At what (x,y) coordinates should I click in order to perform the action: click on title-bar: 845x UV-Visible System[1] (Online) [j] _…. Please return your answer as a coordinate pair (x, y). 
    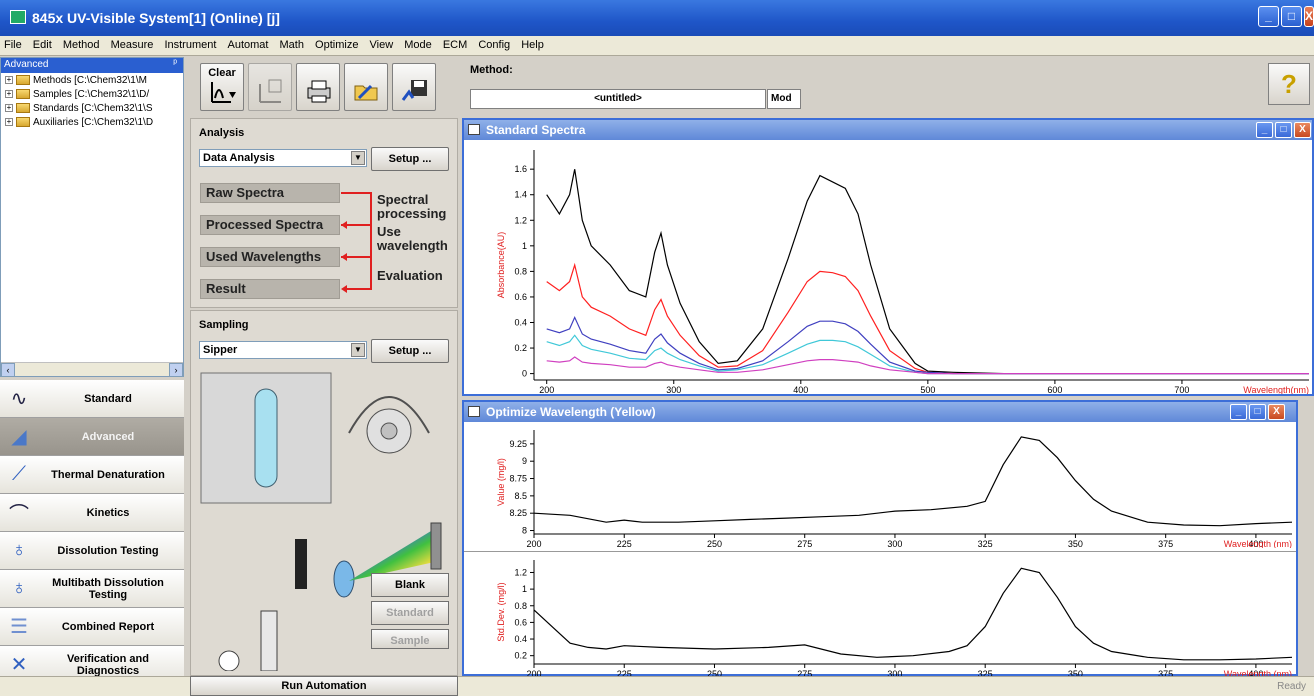
    Looking at the image, I should click on (657, 18).